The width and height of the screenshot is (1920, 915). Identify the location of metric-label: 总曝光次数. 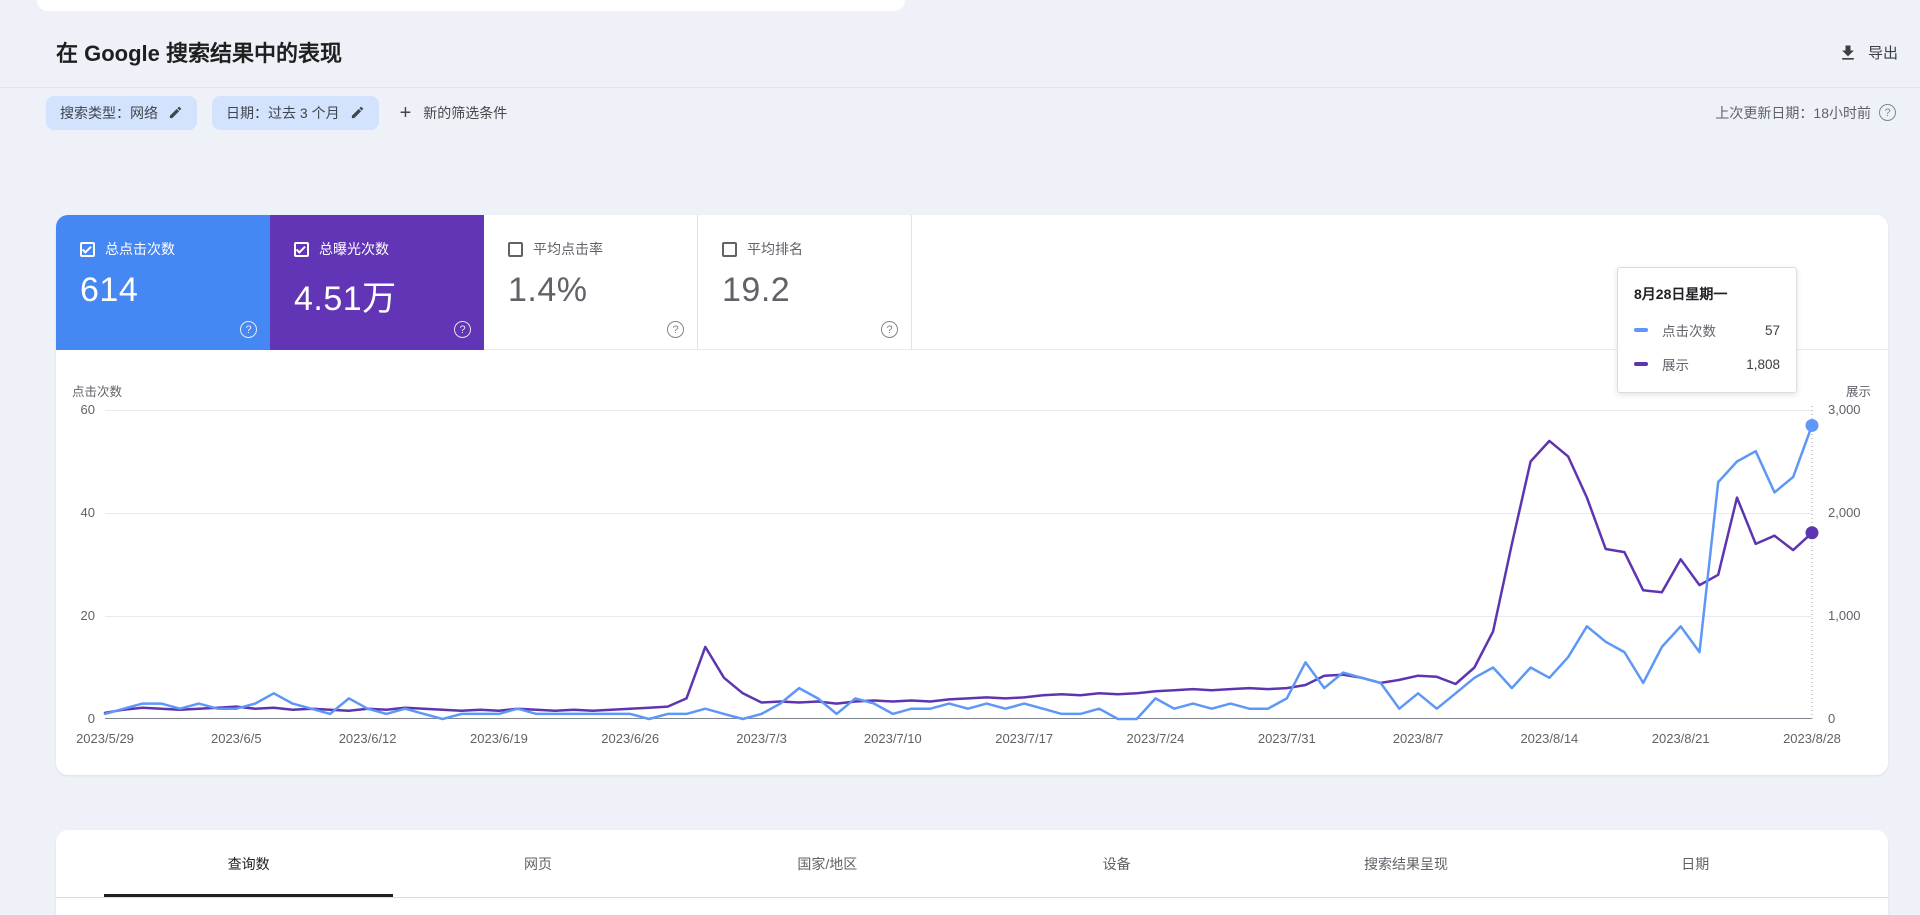
(354, 249).